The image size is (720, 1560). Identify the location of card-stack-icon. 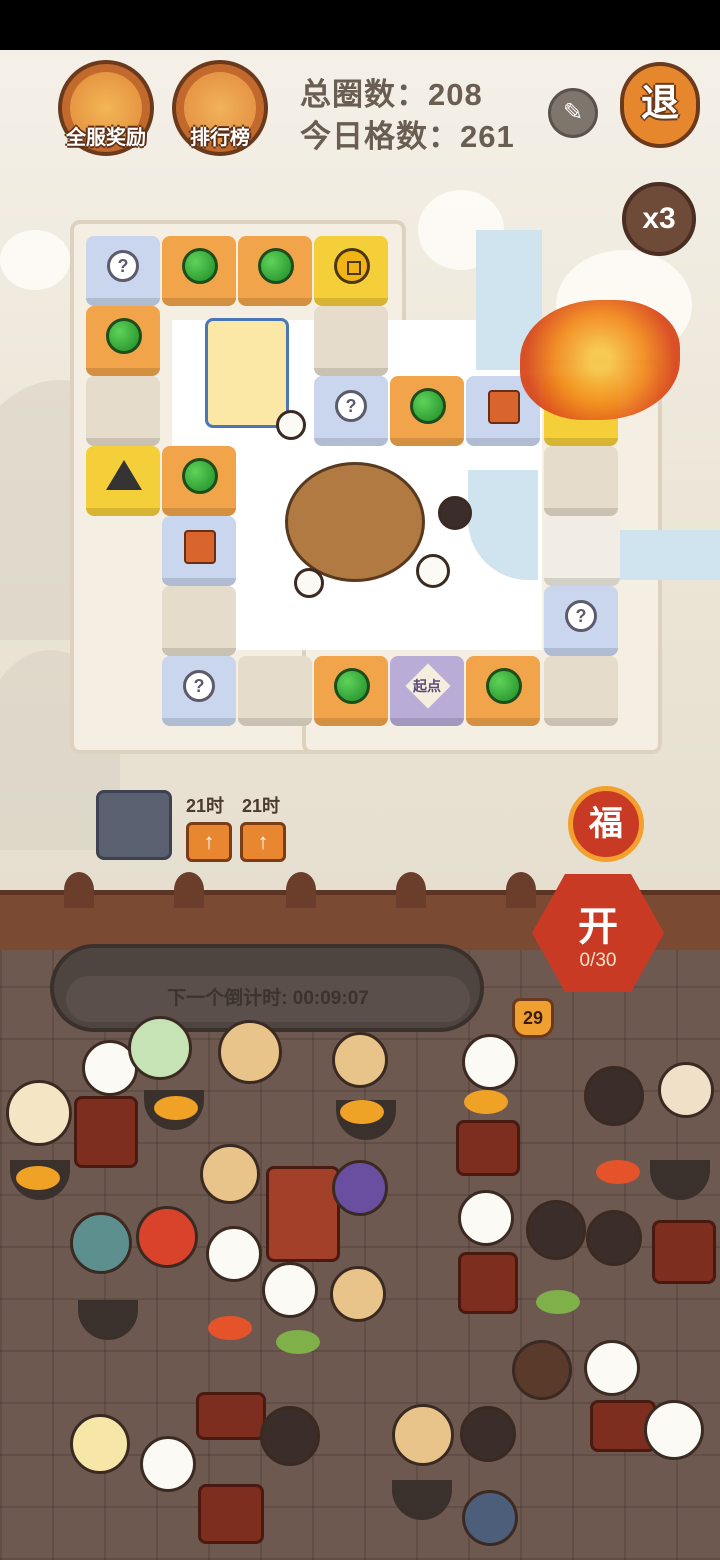
(200, 547).